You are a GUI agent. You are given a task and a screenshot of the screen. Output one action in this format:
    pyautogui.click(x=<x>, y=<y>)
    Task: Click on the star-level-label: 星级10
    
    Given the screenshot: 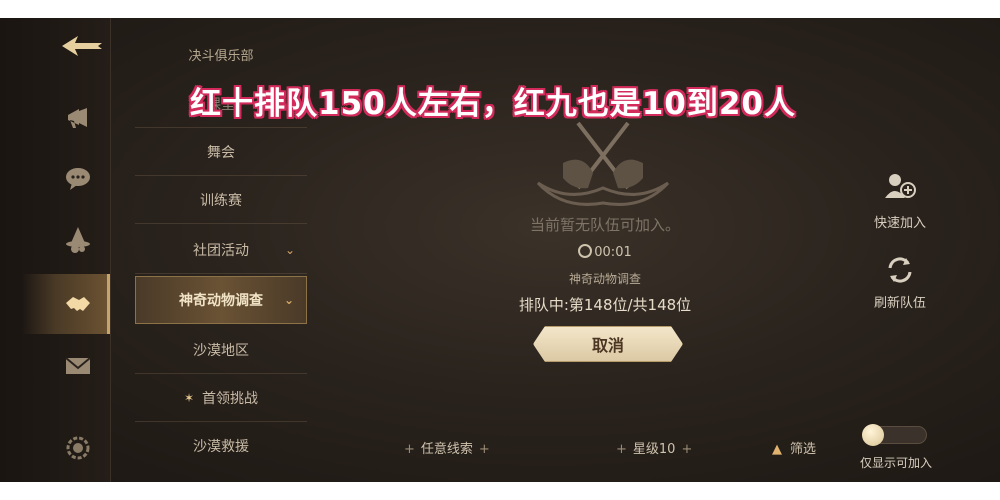 What is the action you would take?
    pyautogui.click(x=654, y=449)
    